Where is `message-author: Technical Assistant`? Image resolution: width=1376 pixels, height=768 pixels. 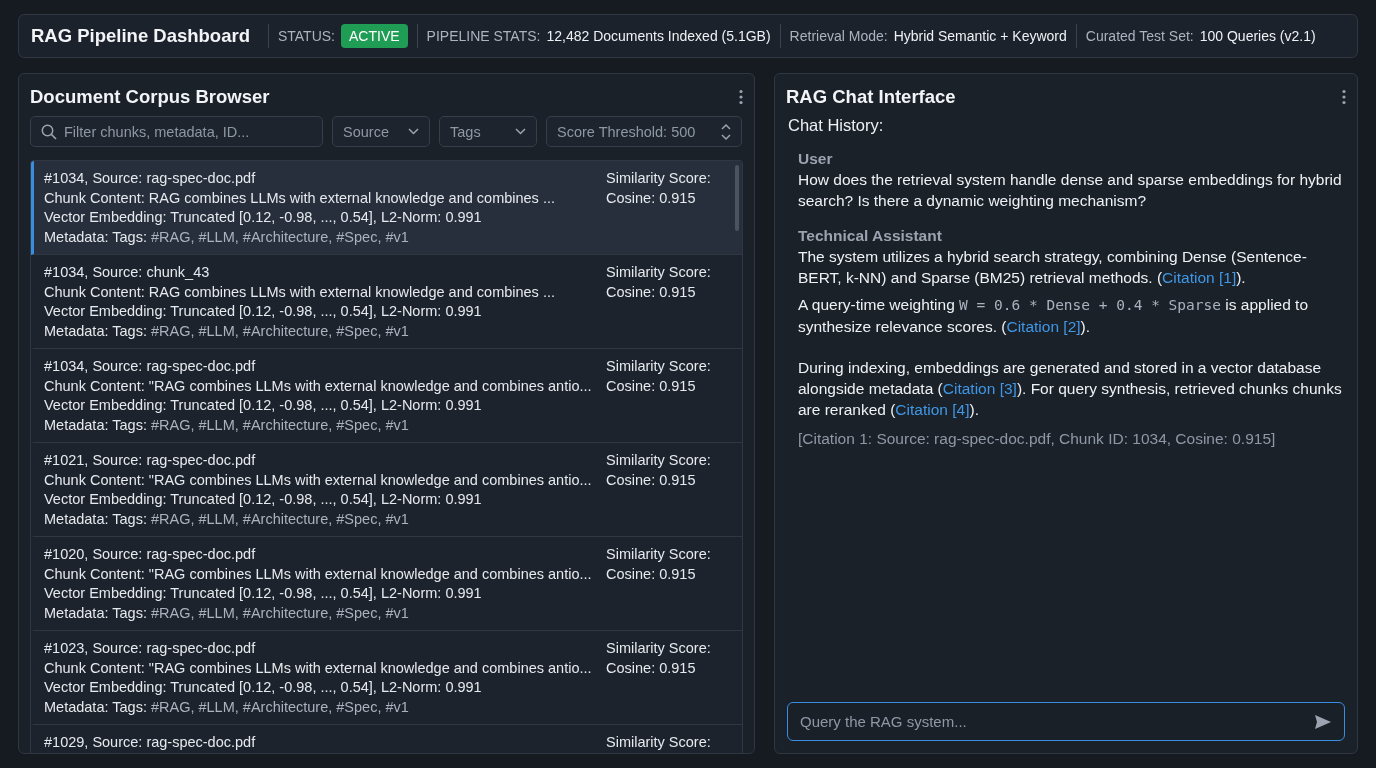 message-author: Technical Assistant is located at coordinates (870, 236).